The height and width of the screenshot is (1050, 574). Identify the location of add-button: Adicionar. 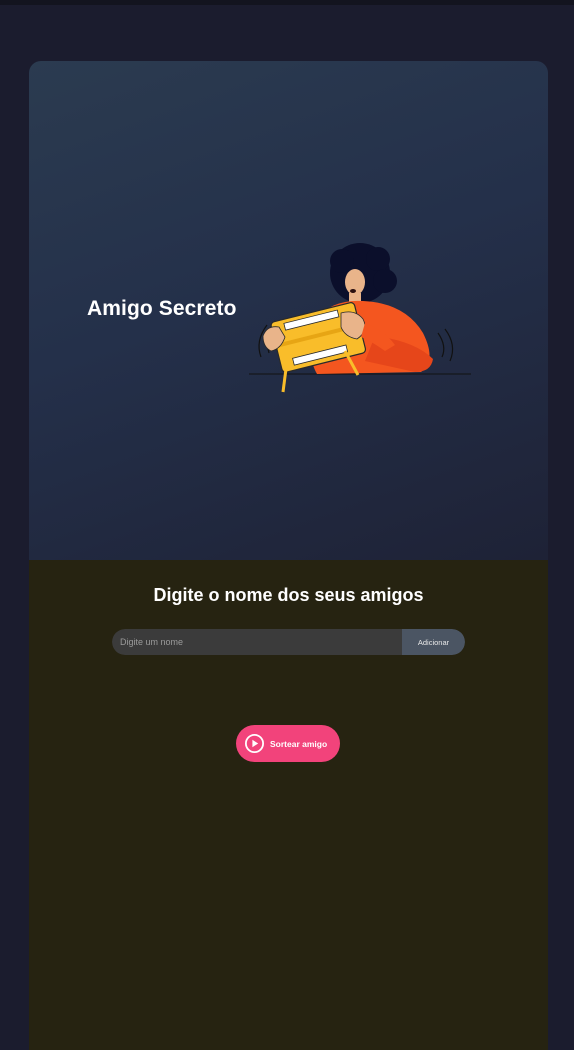
(433, 642).